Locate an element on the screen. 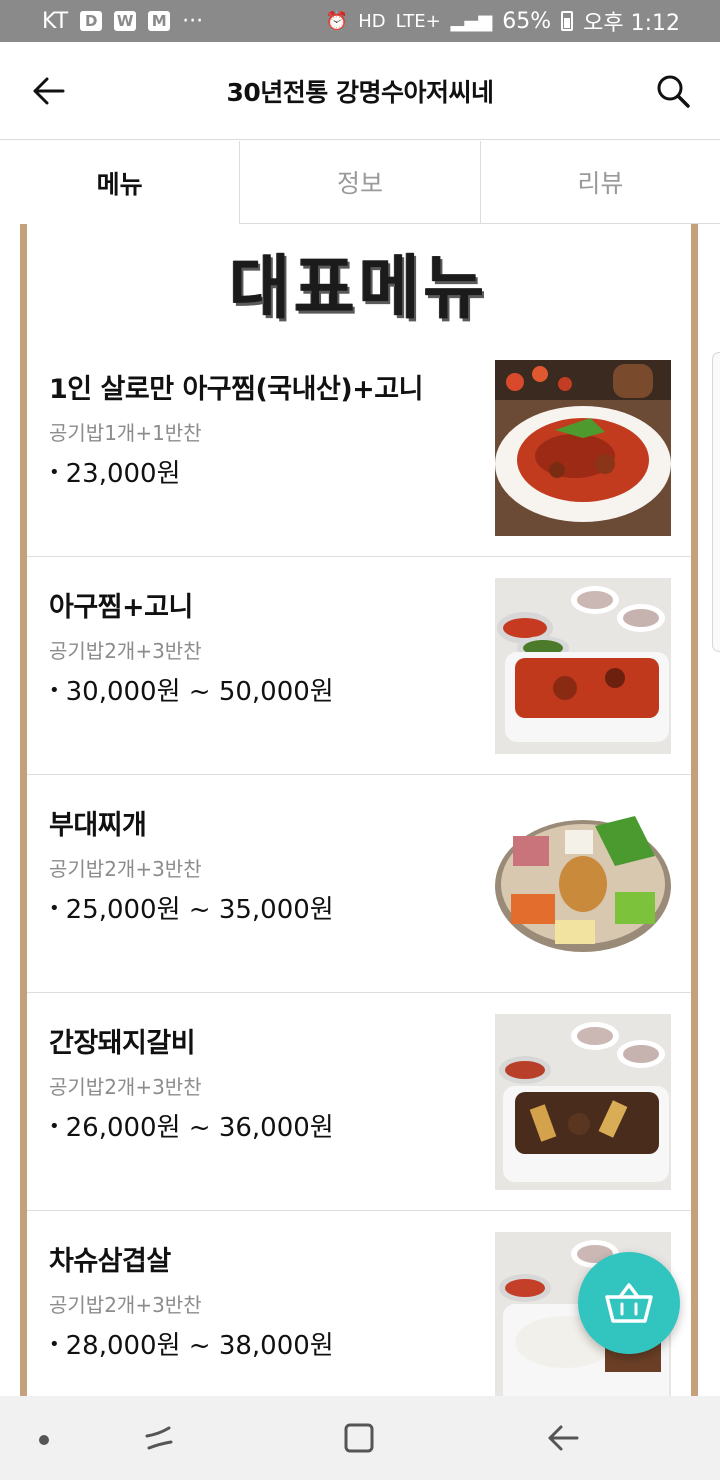 This screenshot has height=1480, width=720. recent-apps-icon is located at coordinates (159, 1438).